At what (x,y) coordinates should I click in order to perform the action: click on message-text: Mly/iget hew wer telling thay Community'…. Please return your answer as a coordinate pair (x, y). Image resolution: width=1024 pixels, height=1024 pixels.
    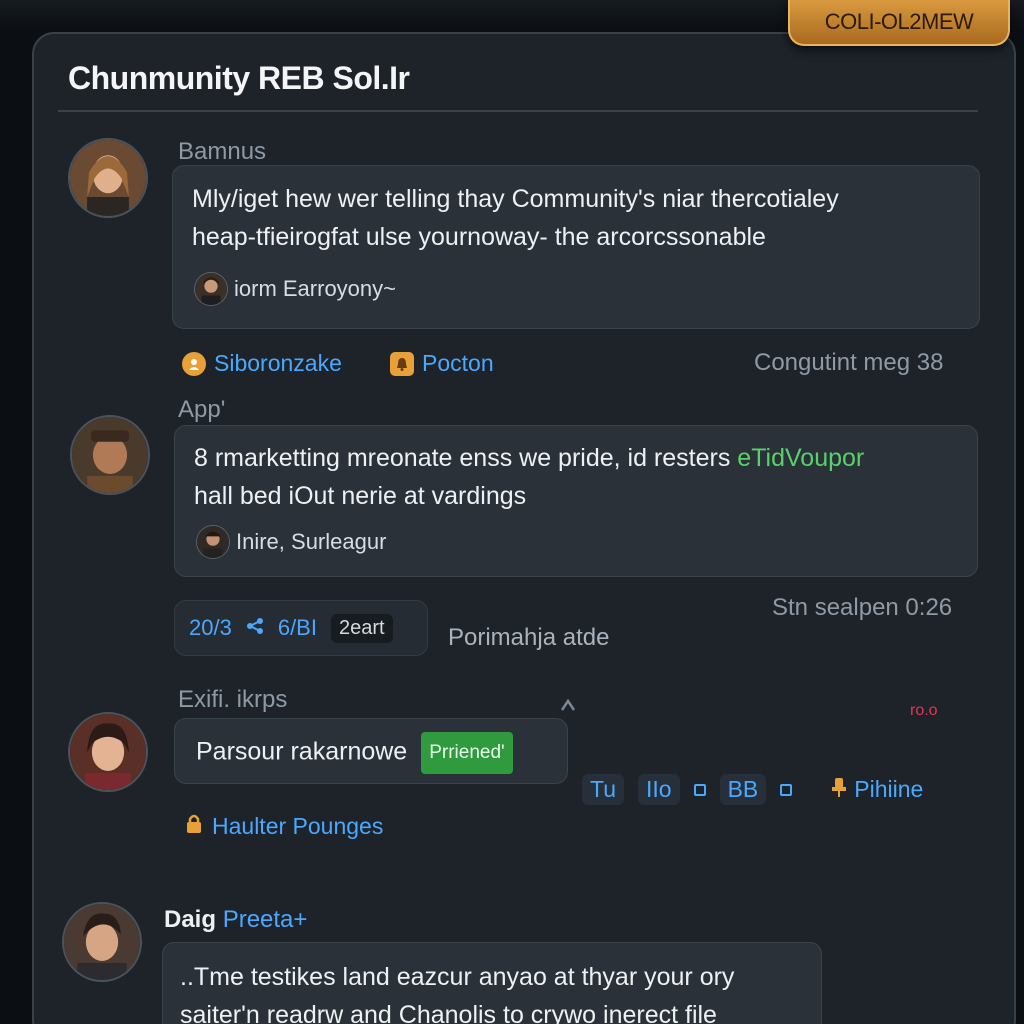
    Looking at the image, I should click on (515, 218).